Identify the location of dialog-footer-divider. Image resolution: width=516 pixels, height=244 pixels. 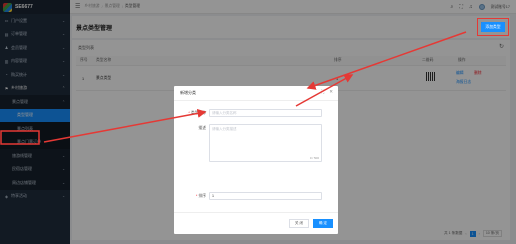
(256, 212).